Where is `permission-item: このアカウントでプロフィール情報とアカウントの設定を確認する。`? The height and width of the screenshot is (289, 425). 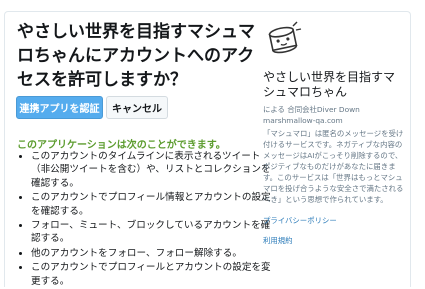 permission-item: このアカウントでプロフィール情報とアカウントの設定を確認する。 is located at coordinates (151, 204).